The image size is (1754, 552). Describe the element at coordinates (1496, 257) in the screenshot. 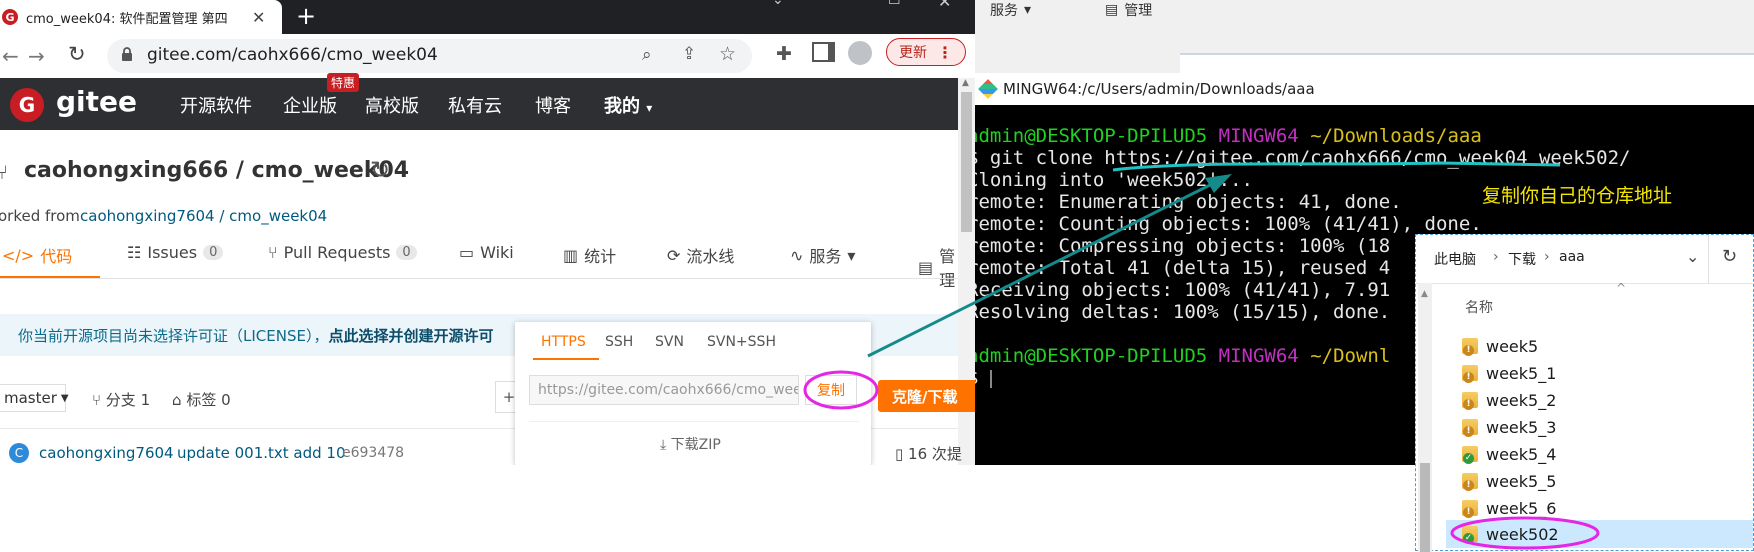

I see `breadcrumb-chevron-icon: ›` at that location.